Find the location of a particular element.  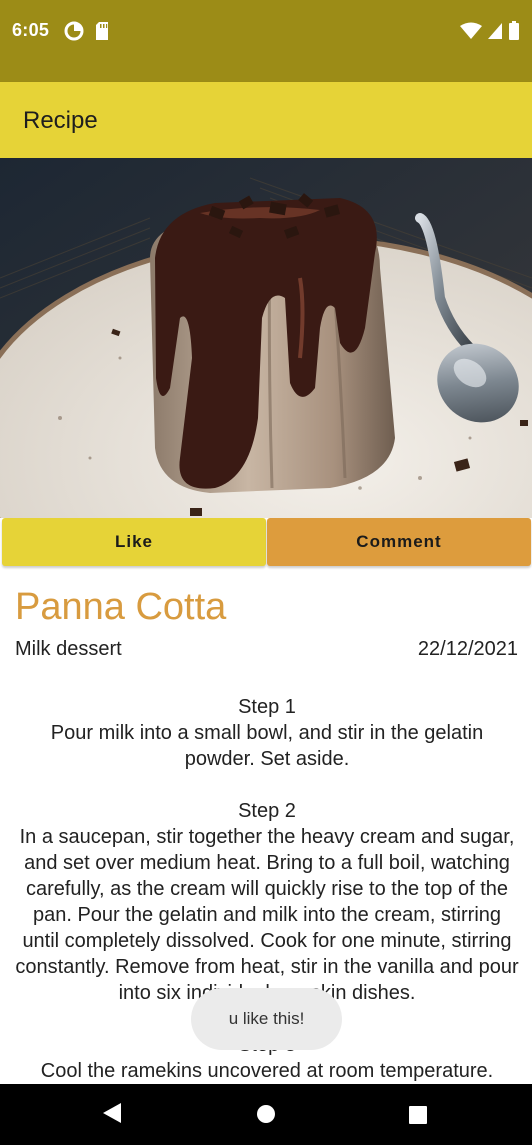

recipe-title: Panna Cotta is located at coordinates (121, 607).